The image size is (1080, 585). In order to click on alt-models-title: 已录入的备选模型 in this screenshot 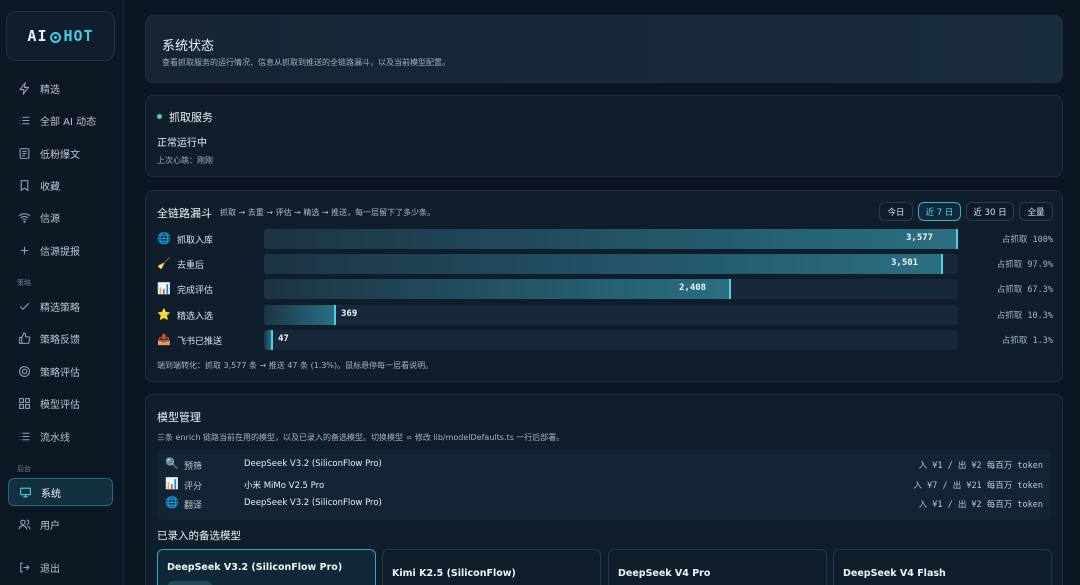, I will do `click(199, 536)`.